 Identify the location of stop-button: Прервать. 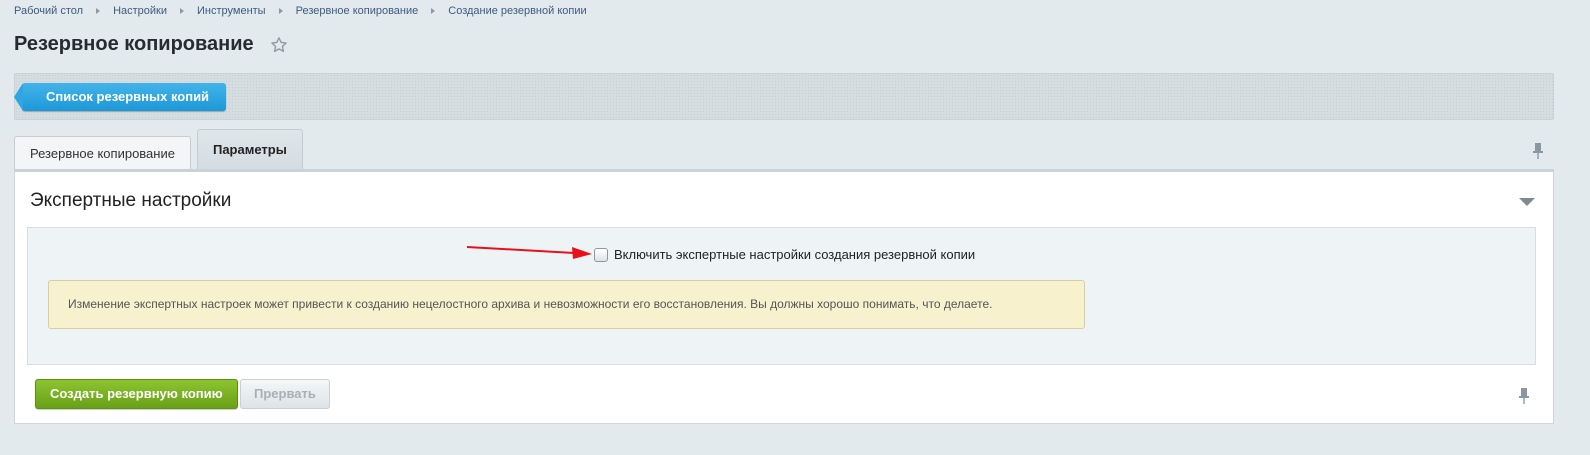
(285, 394).